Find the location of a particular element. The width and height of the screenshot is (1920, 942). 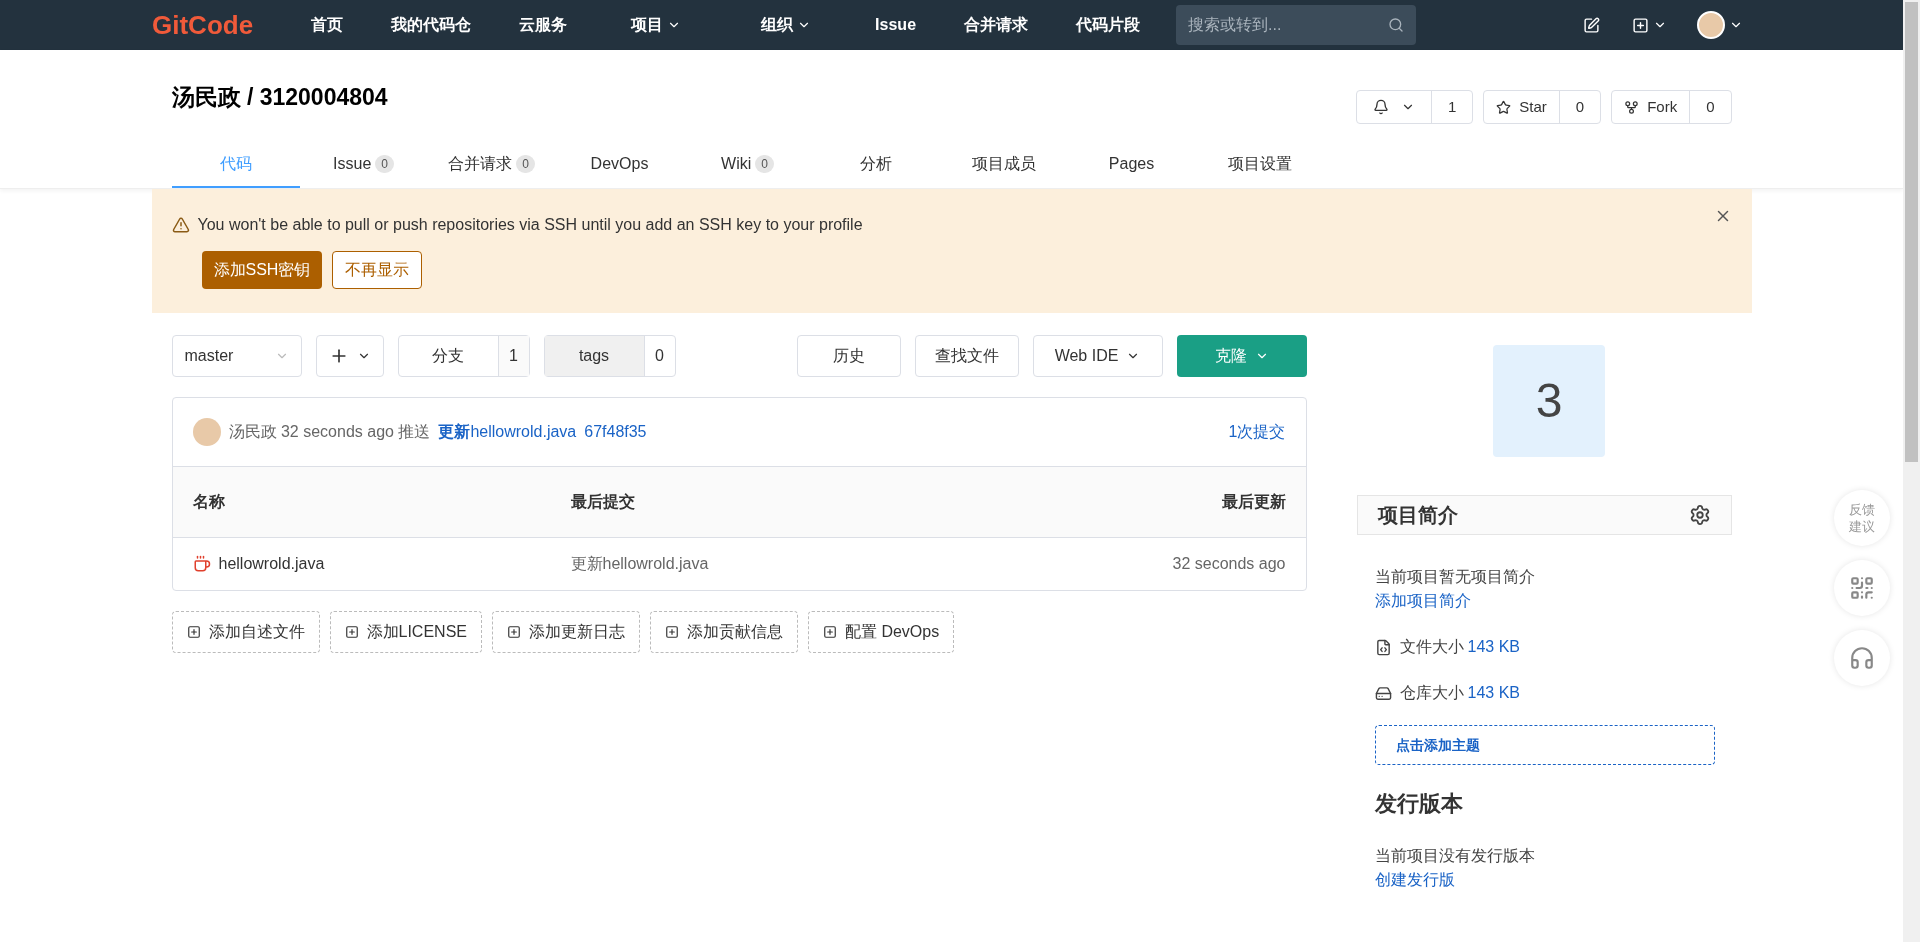

todo-icon is located at coordinates (1591, 25).